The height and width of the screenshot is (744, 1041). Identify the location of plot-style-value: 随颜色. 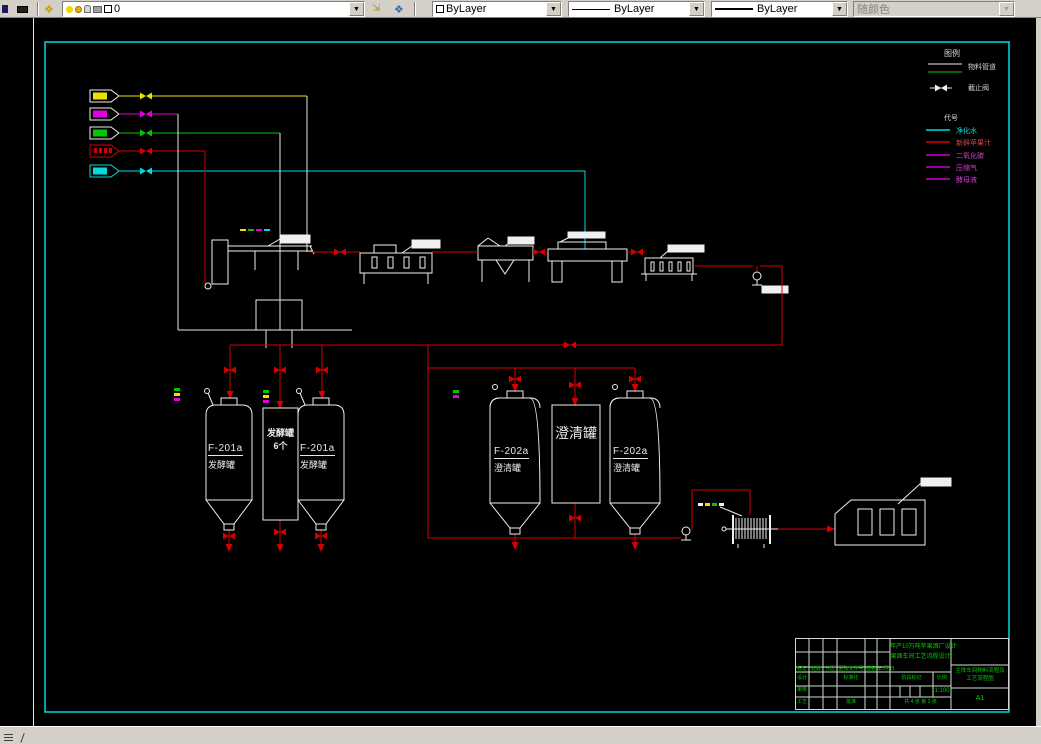
(873, 10).